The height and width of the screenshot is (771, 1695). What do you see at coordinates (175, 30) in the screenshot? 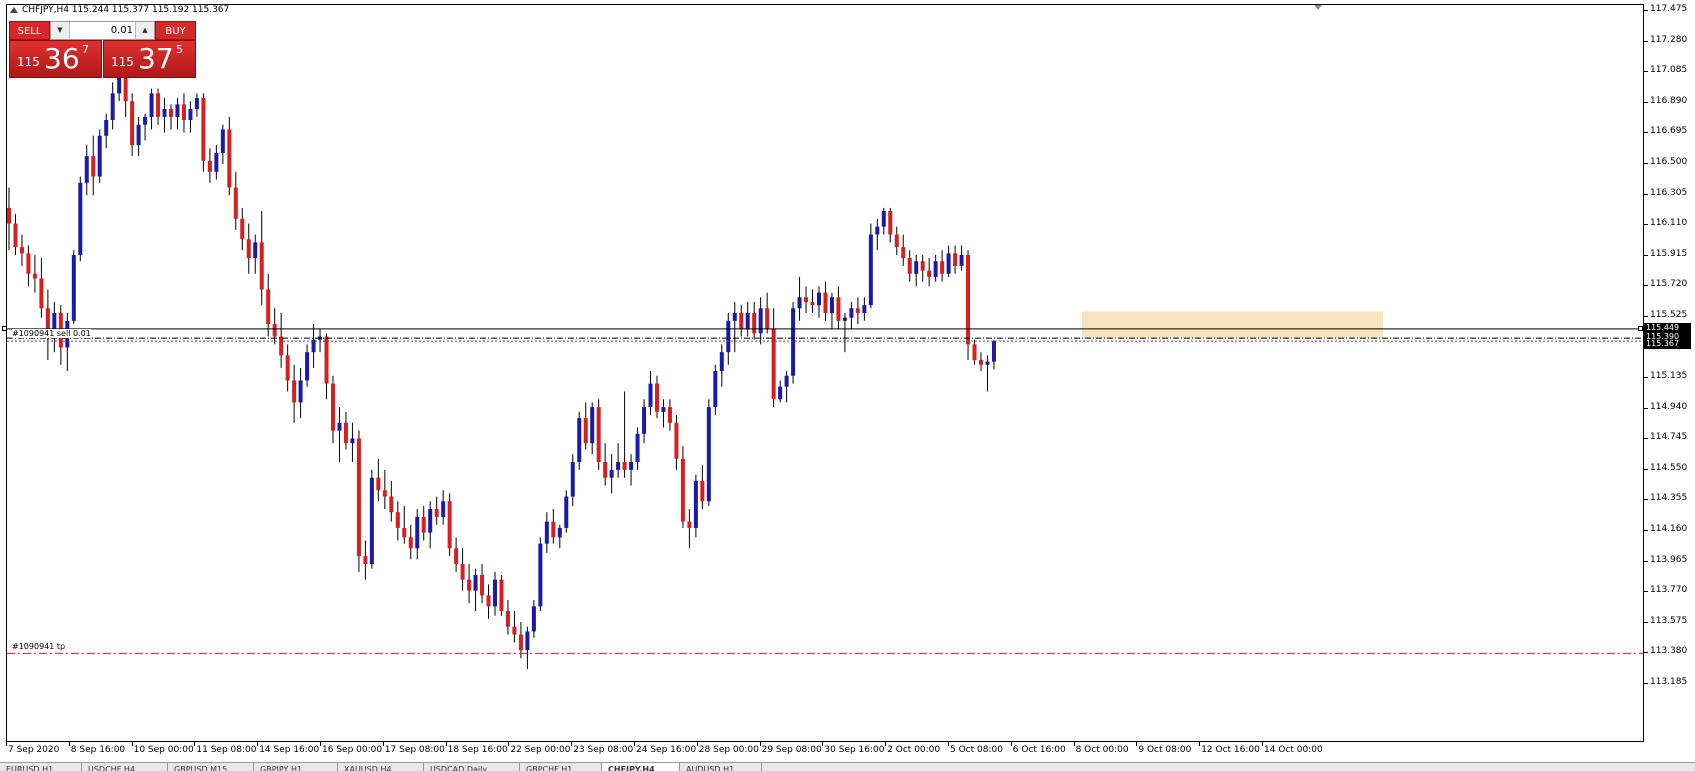
I see `buy-button: BUY` at bounding box center [175, 30].